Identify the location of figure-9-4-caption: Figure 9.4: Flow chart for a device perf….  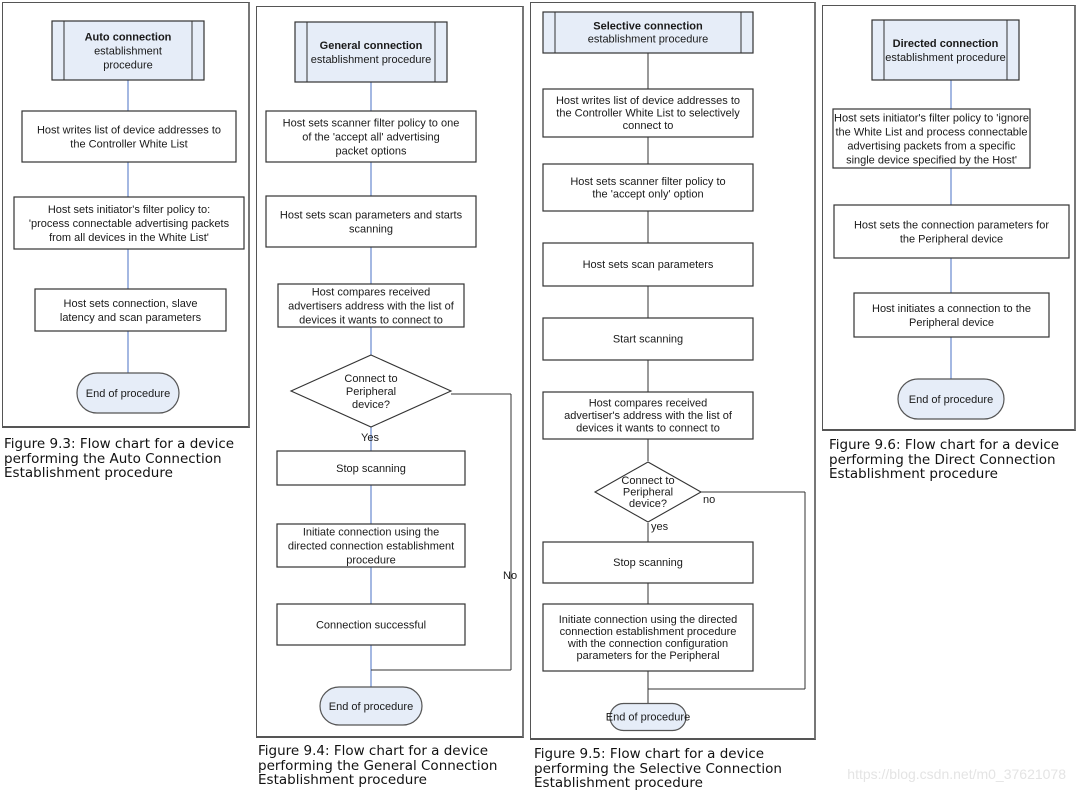
(378, 765).